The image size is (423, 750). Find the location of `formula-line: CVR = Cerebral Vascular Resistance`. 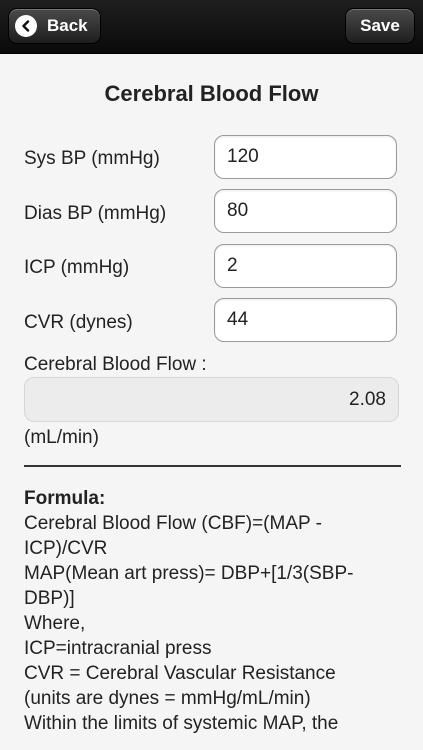

formula-line: CVR = Cerebral Vascular Resistance is located at coordinates (180, 673).